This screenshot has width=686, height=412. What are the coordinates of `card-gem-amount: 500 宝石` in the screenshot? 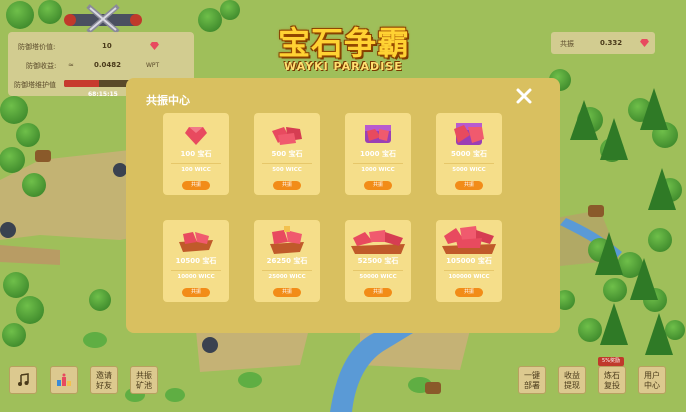 It's located at (287, 154).